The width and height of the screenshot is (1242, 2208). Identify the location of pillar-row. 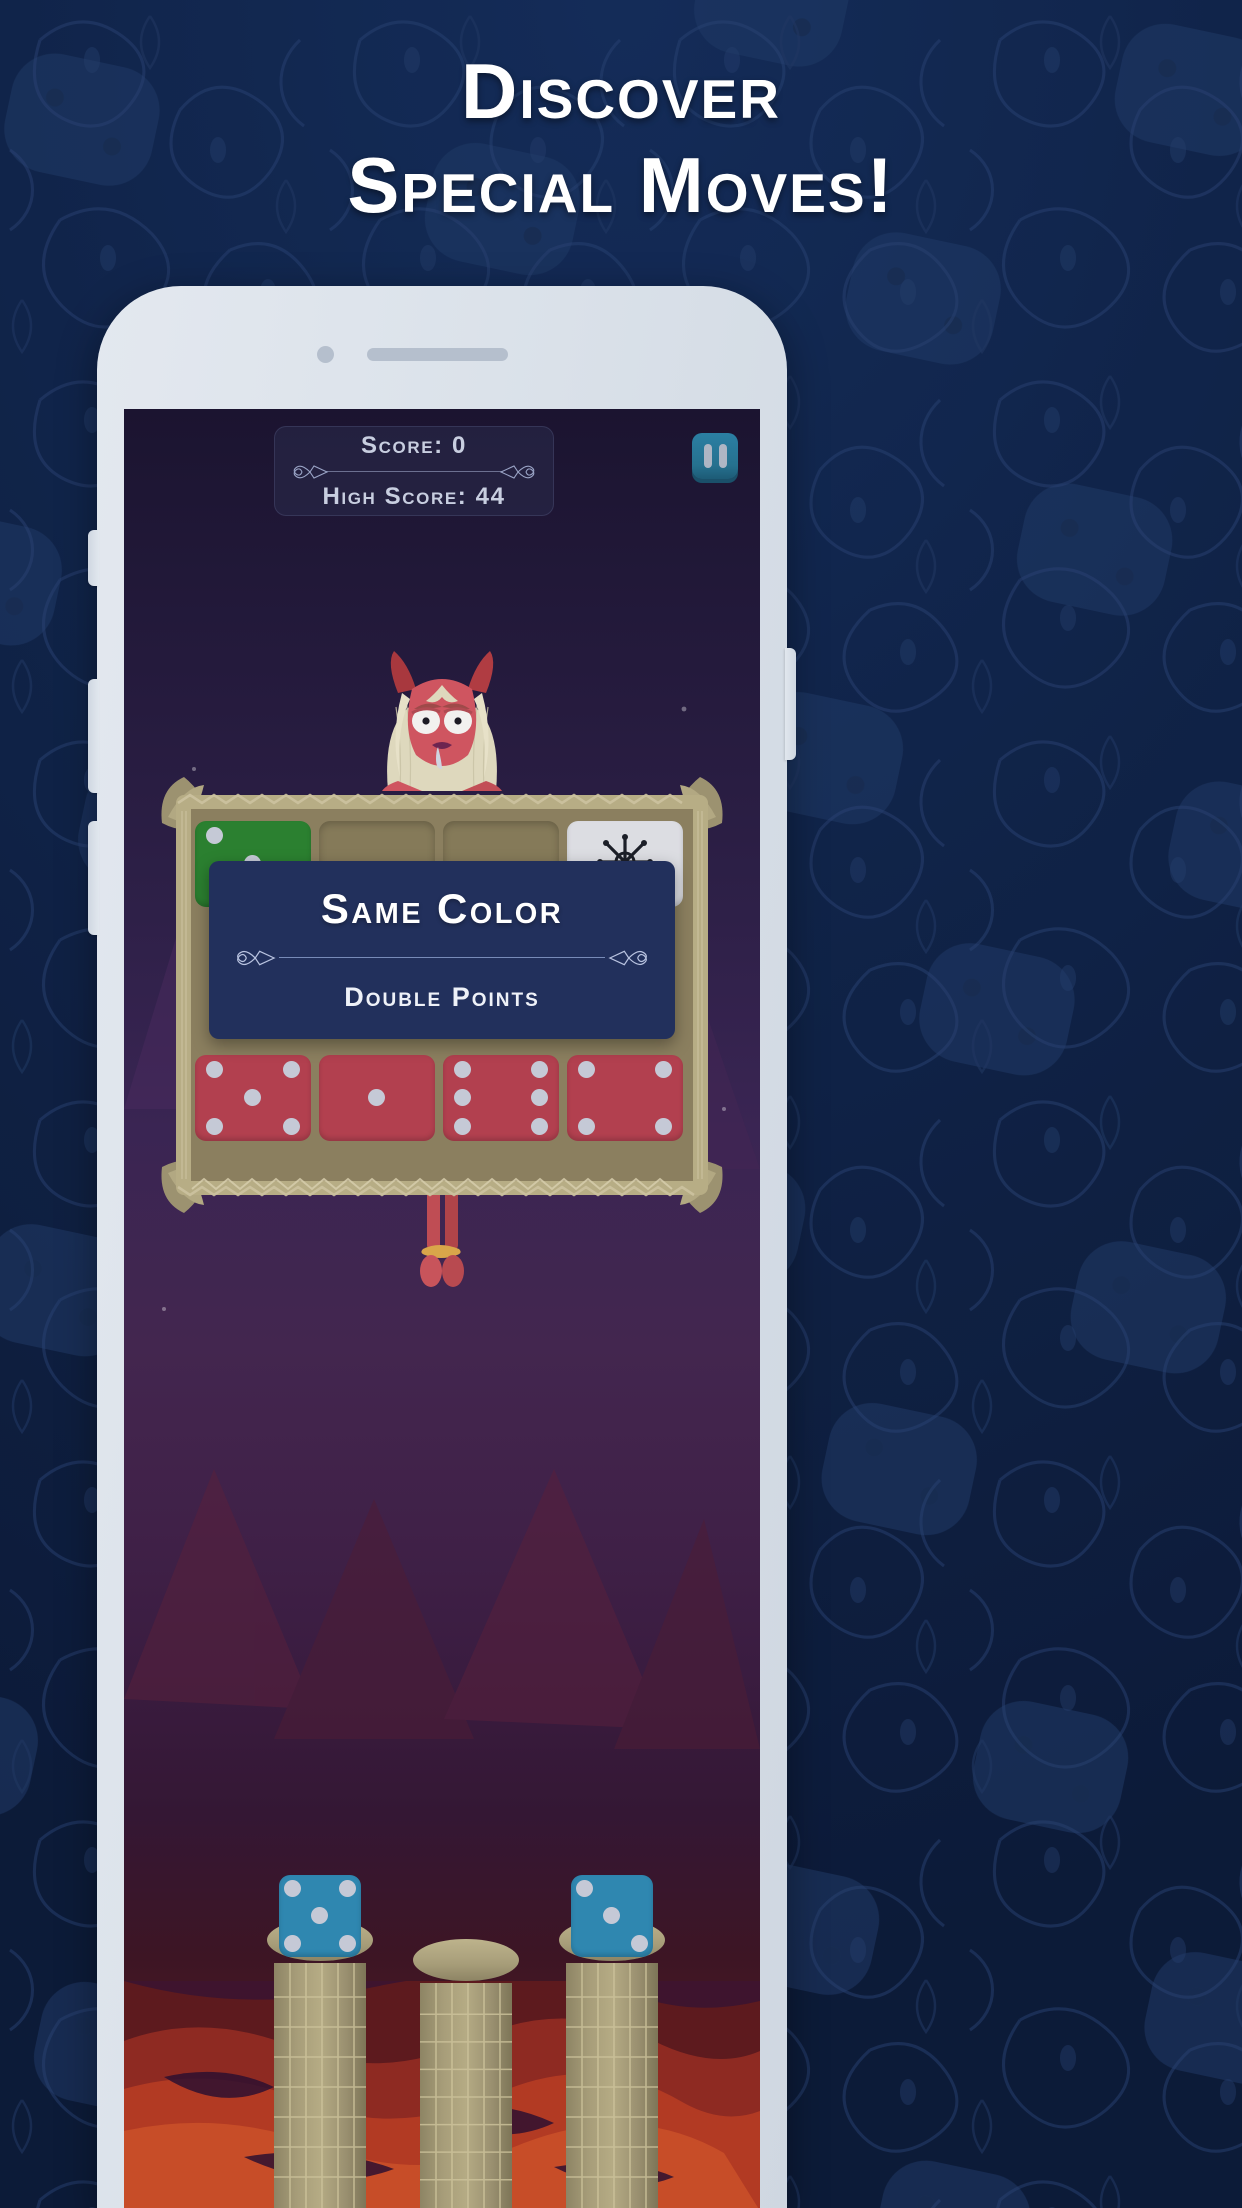
(442, 2041).